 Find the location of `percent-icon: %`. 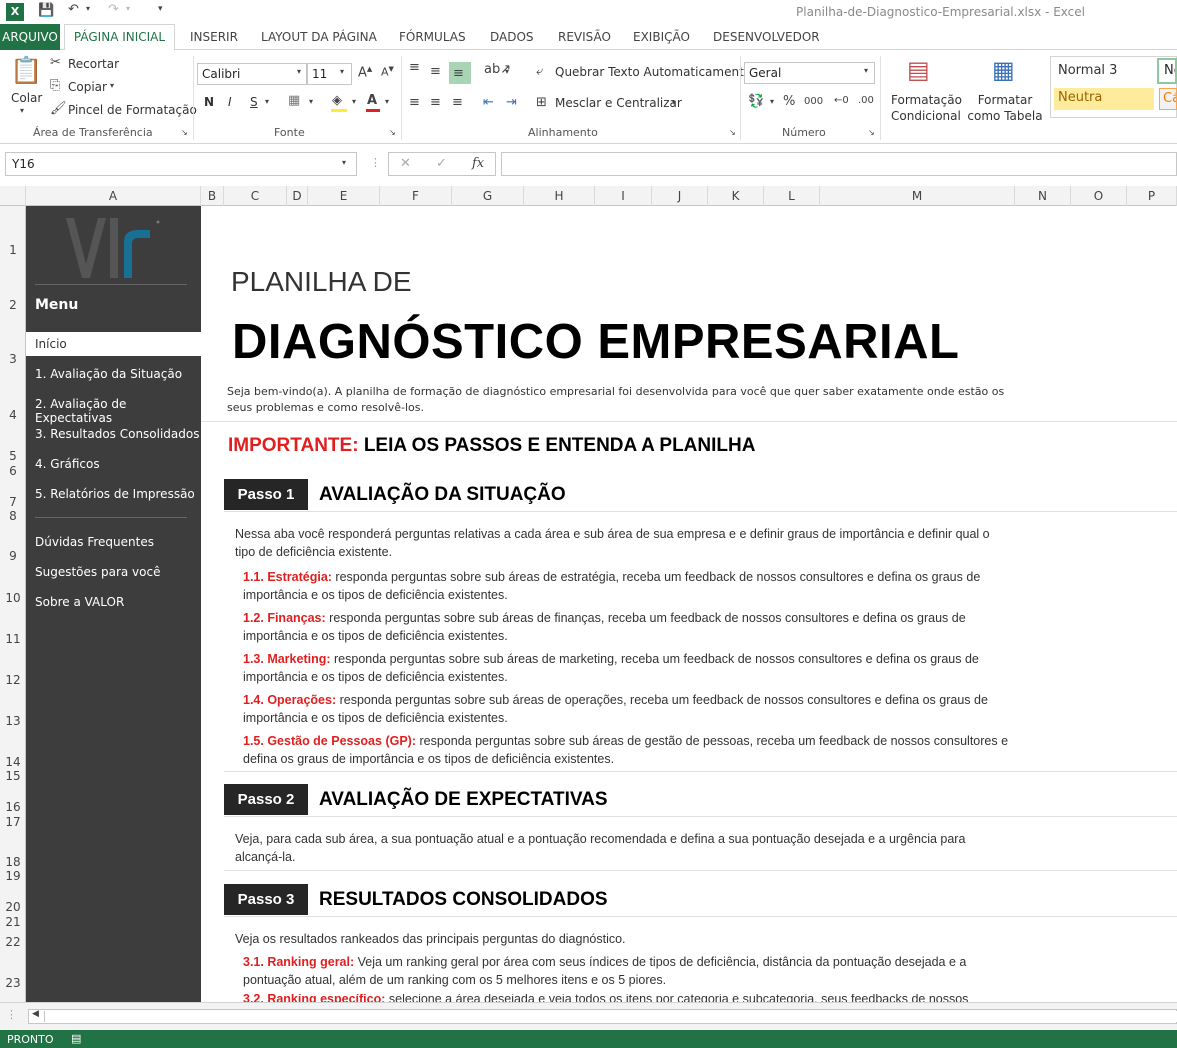

percent-icon: % is located at coordinates (789, 101).